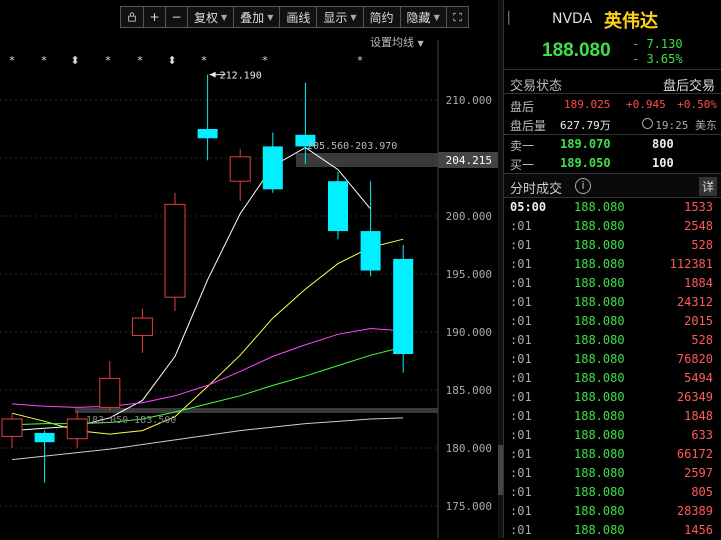  What do you see at coordinates (663, 144) in the screenshot?
I see `ask-size: 800` at bounding box center [663, 144].